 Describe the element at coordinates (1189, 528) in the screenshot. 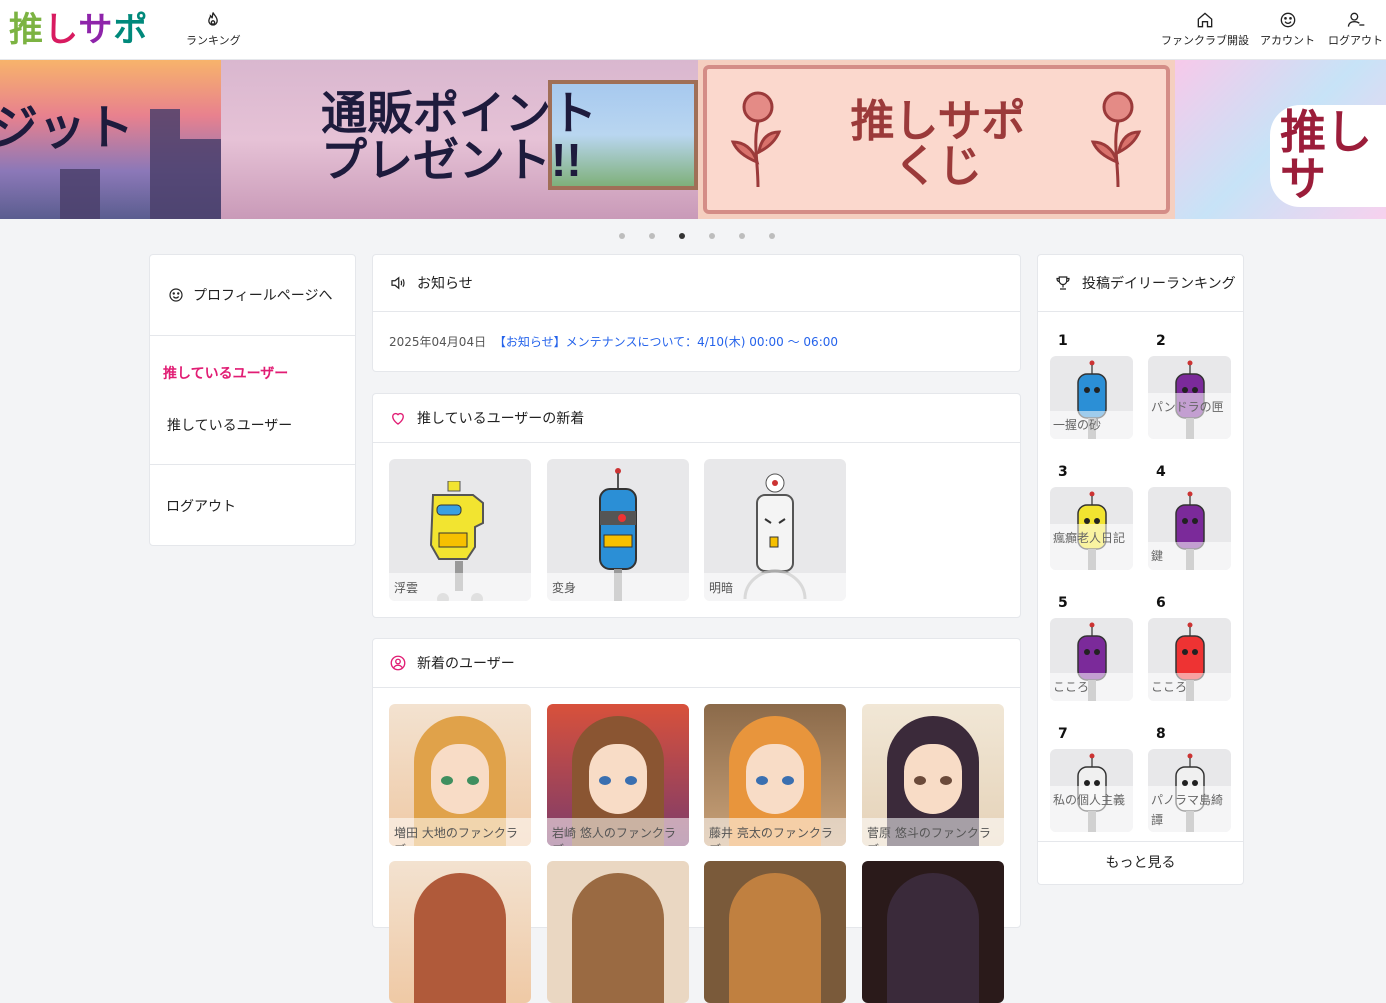

I see `ranking-item: 鍵` at that location.